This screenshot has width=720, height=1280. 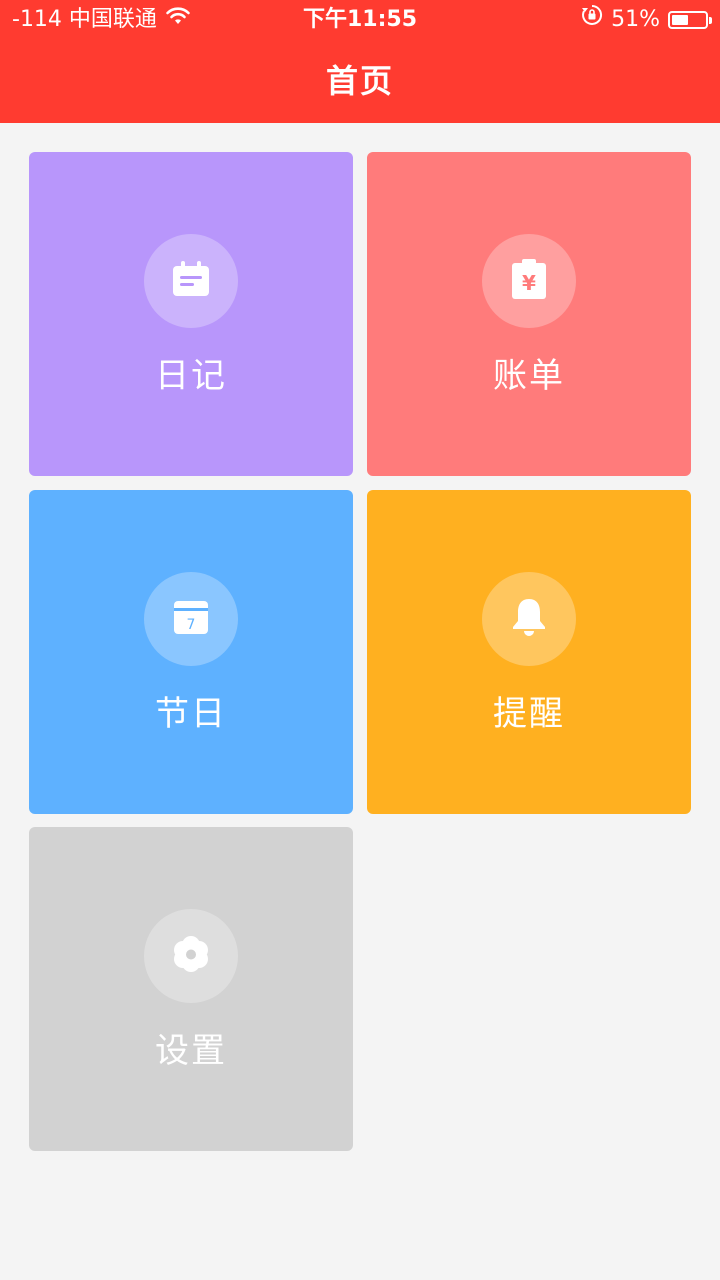 I want to click on tile-label: 节日, so click(x=191, y=714).